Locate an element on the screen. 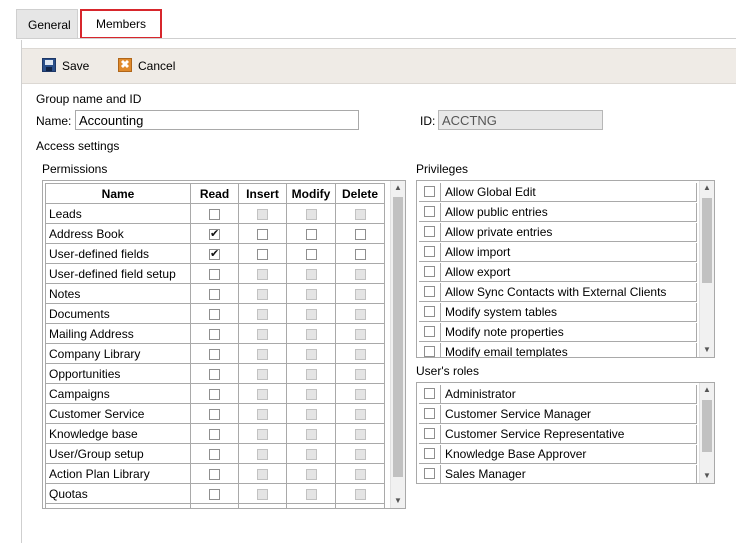 This screenshot has width=736, height=543. list-item: Customer Service Manager is located at coordinates (558, 414).